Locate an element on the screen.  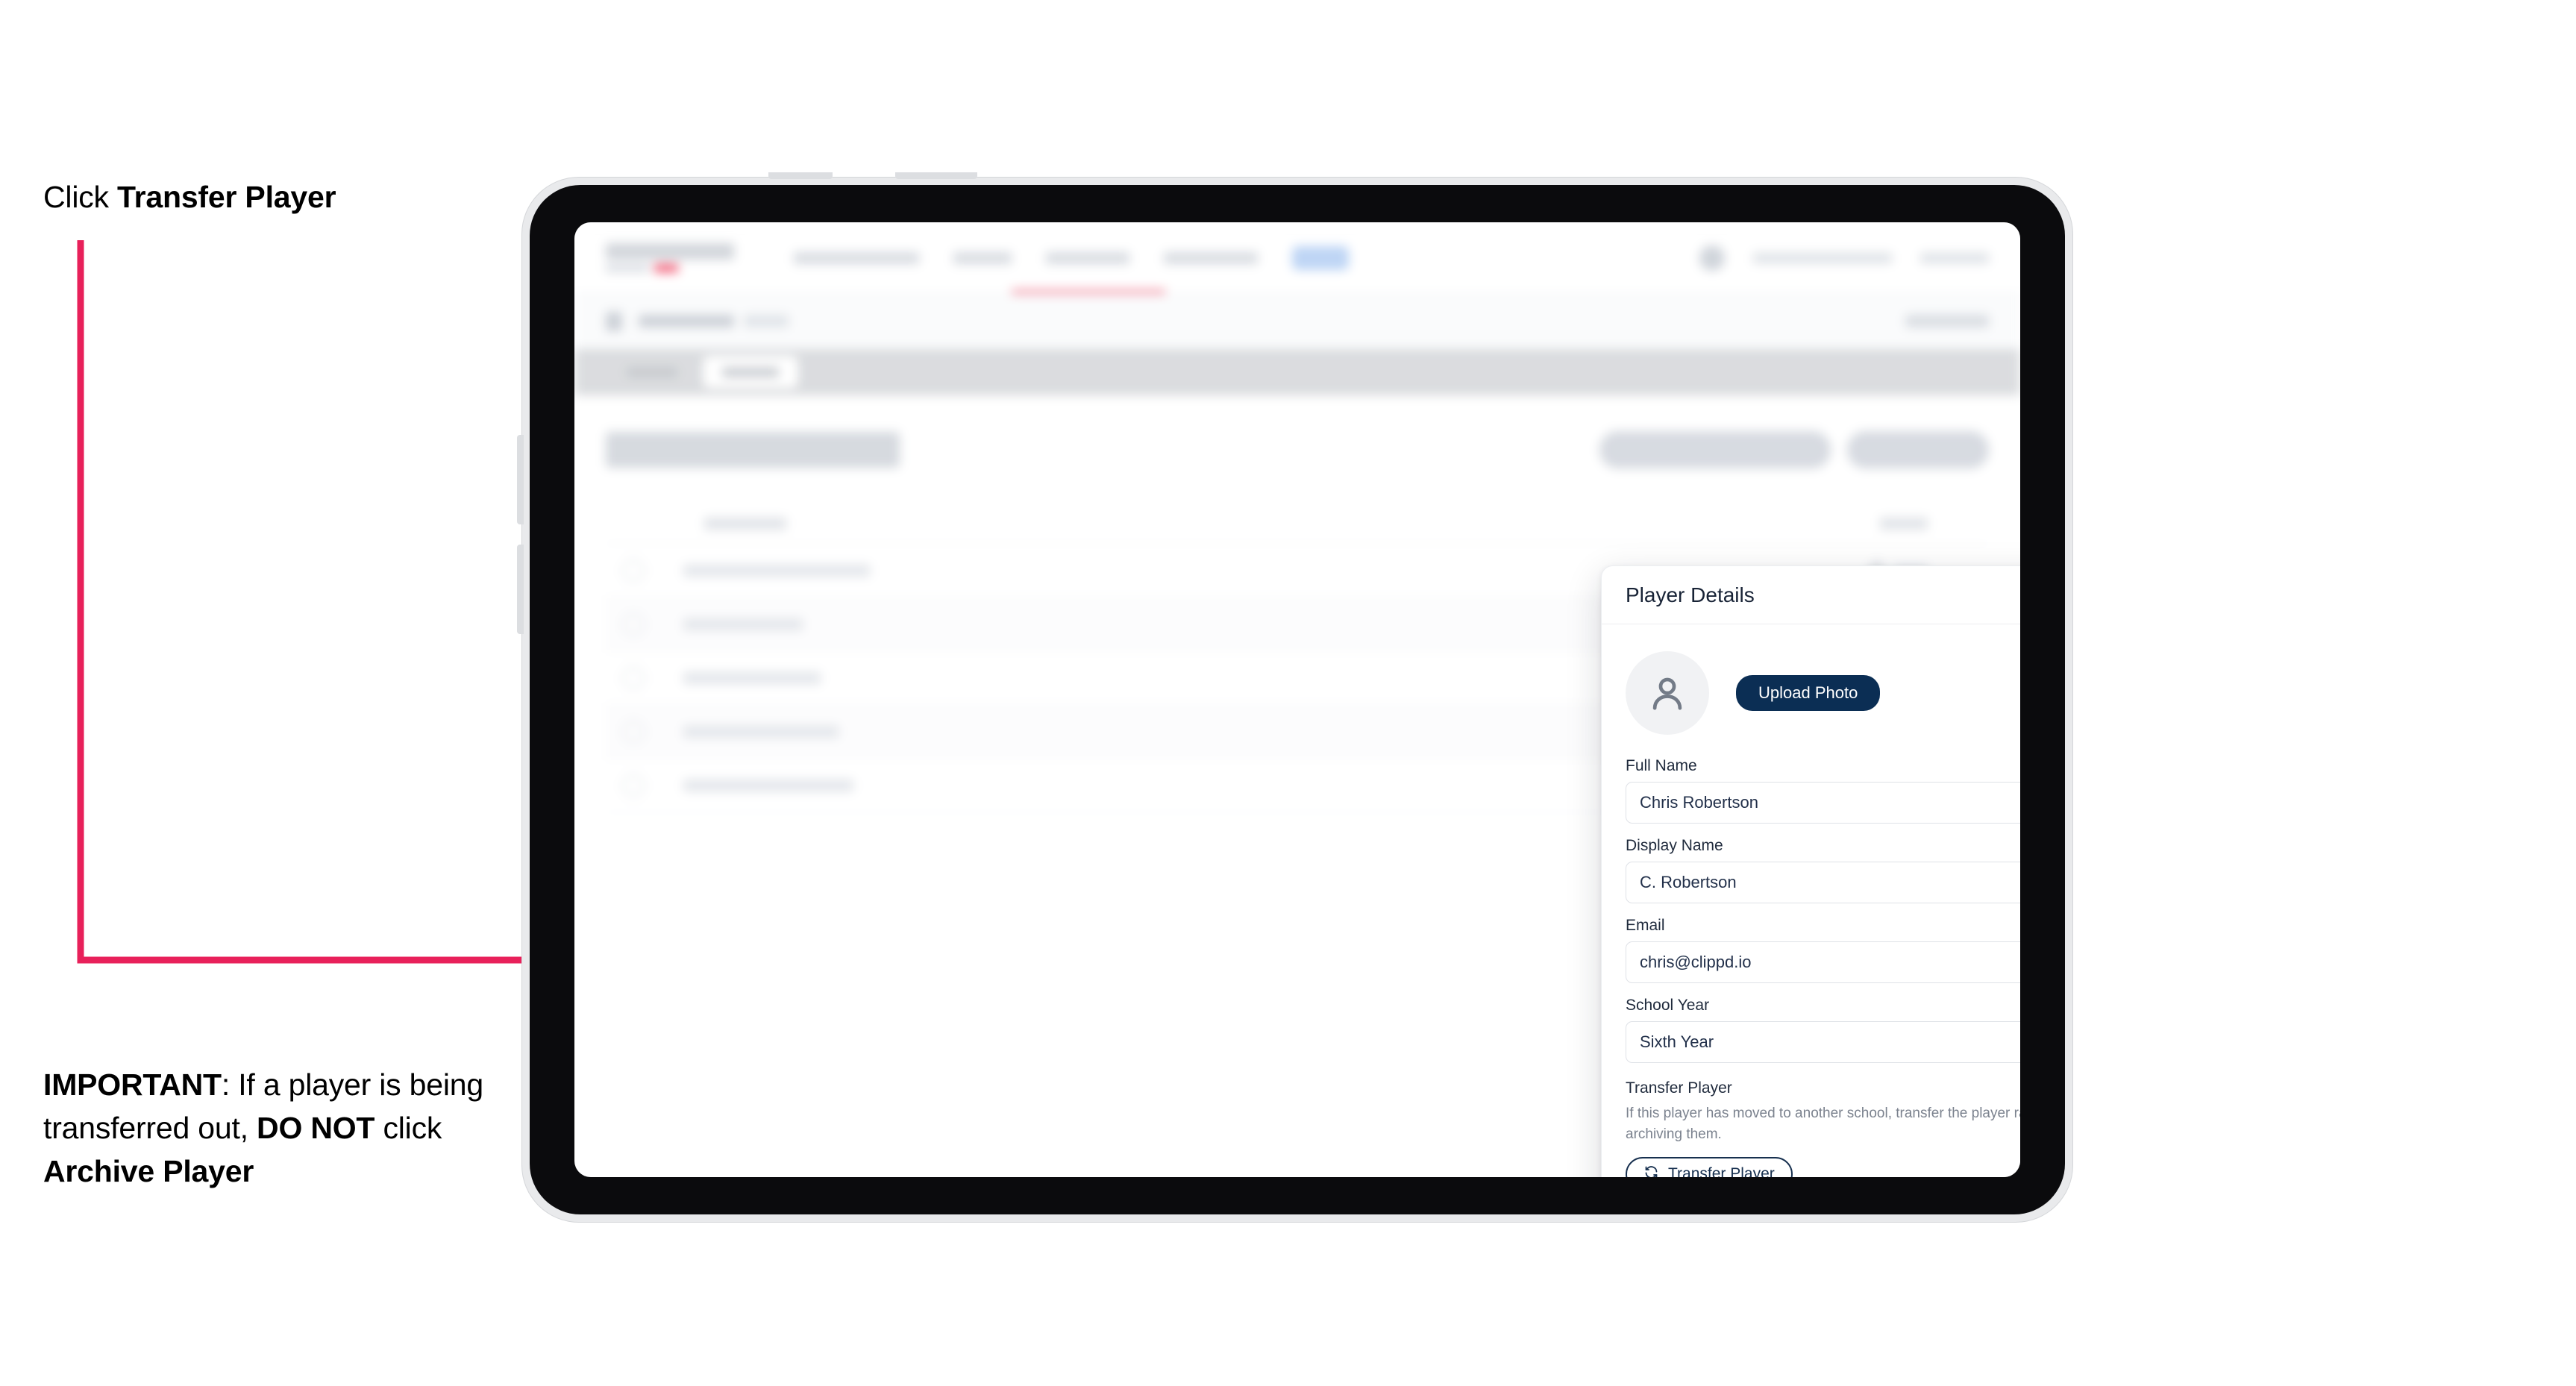
table-header-row is located at coordinates (1297, 531).